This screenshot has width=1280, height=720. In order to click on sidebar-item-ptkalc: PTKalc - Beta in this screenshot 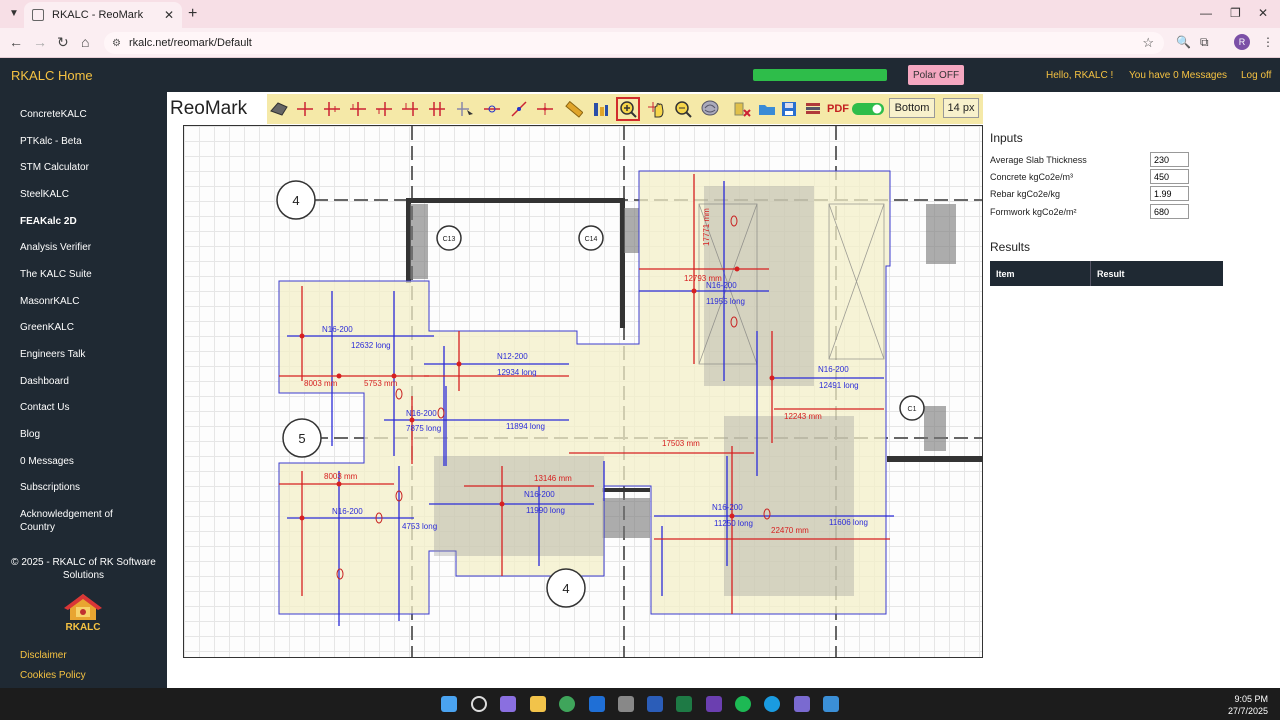, I will do `click(51, 141)`.